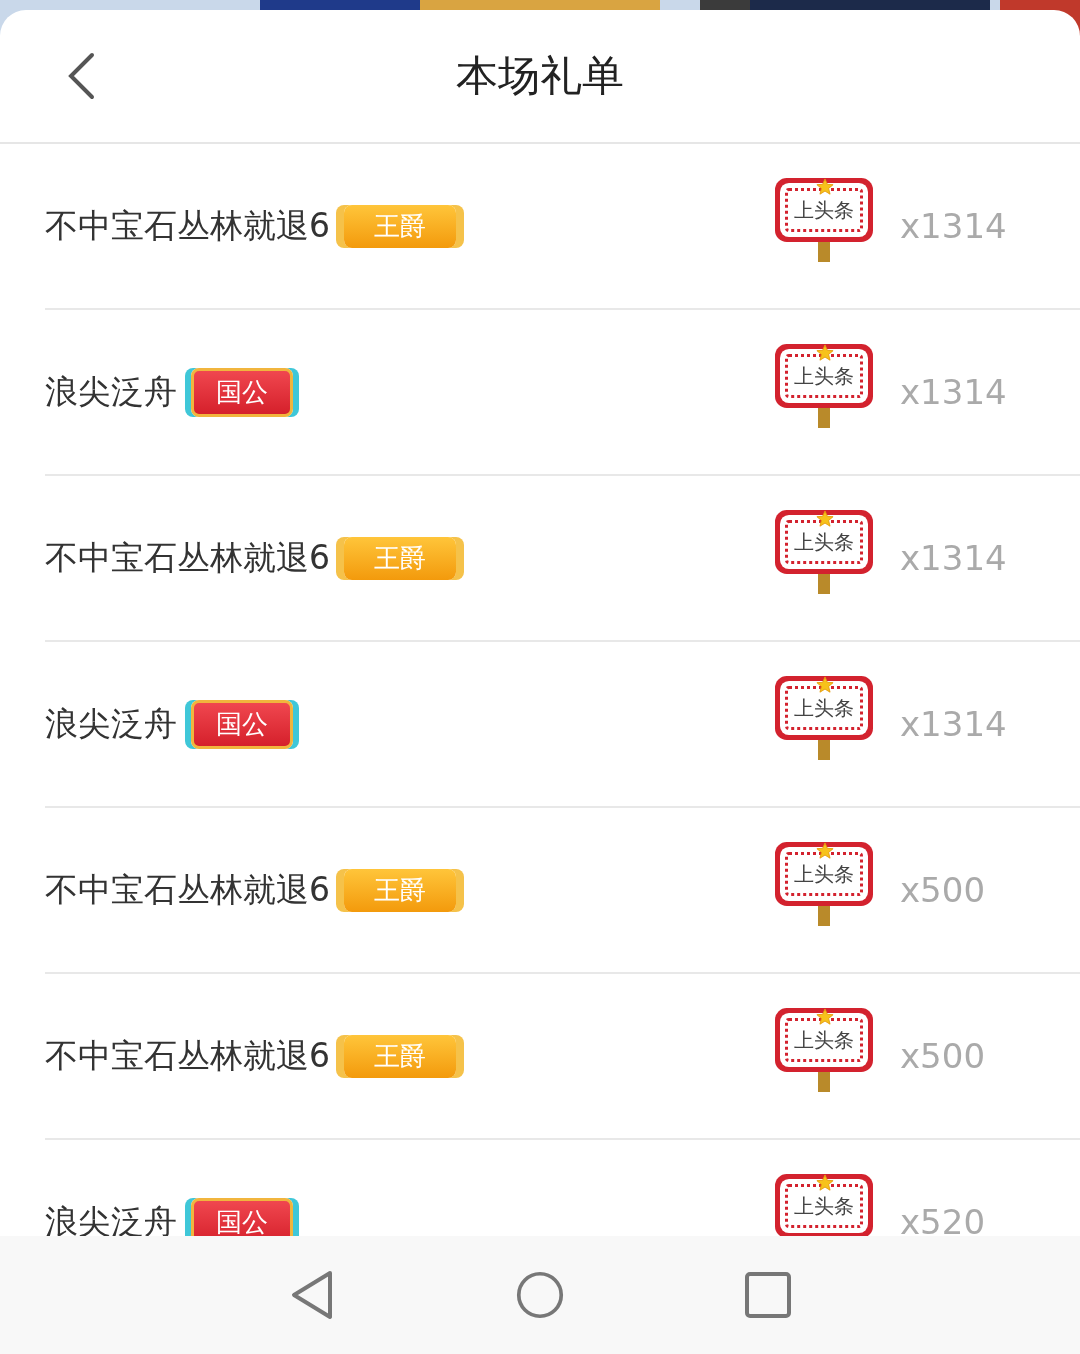 Image resolution: width=1080 pixels, height=1354 pixels. Describe the element at coordinates (540, 76) in the screenshot. I see `page-title: 本场礼单` at that location.